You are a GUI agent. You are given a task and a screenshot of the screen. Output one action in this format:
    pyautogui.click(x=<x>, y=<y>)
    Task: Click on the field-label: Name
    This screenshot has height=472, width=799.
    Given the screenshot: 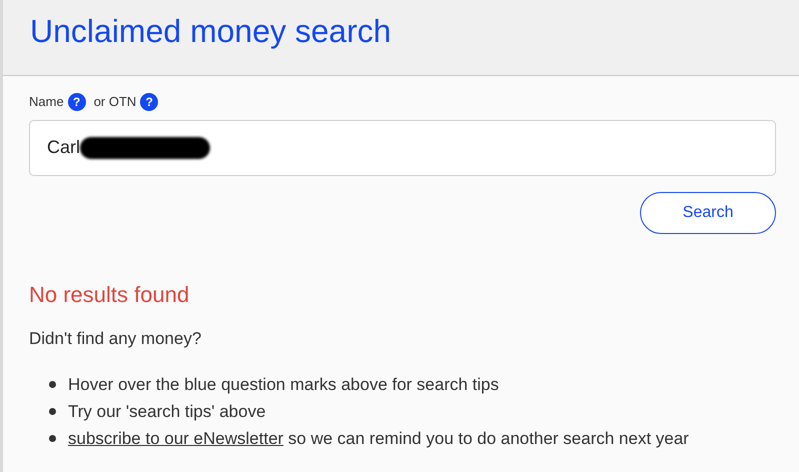 What is the action you would take?
    pyautogui.click(x=46, y=102)
    